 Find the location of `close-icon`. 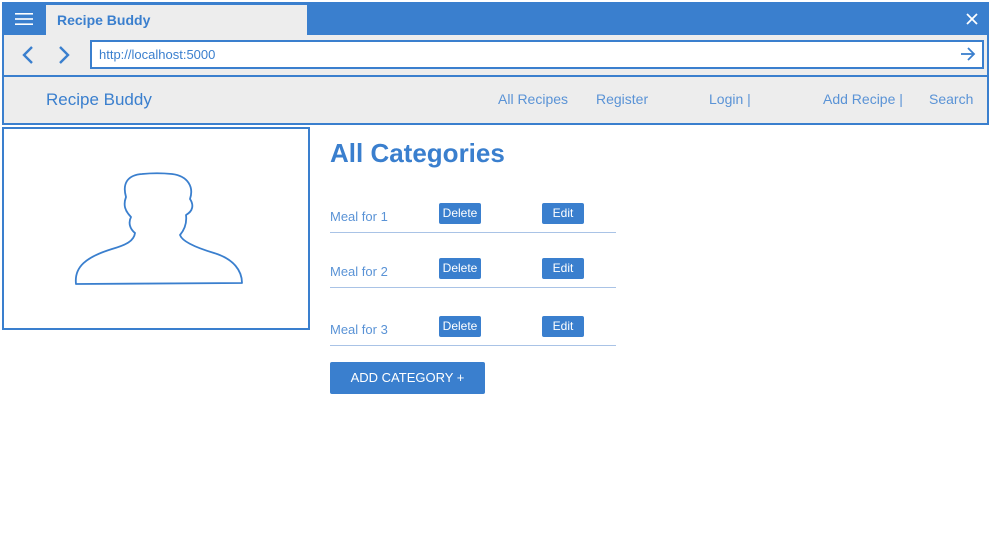

close-icon is located at coordinates (972, 18).